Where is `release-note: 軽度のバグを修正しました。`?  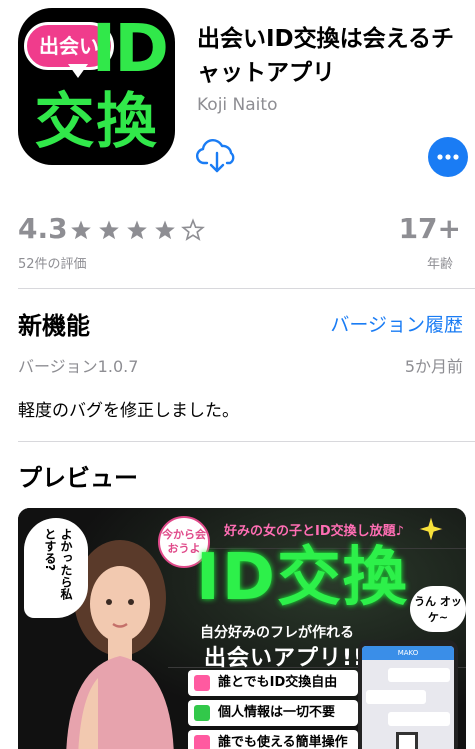
release-note: 軽度のバグを修正しました。 is located at coordinates (128, 411).